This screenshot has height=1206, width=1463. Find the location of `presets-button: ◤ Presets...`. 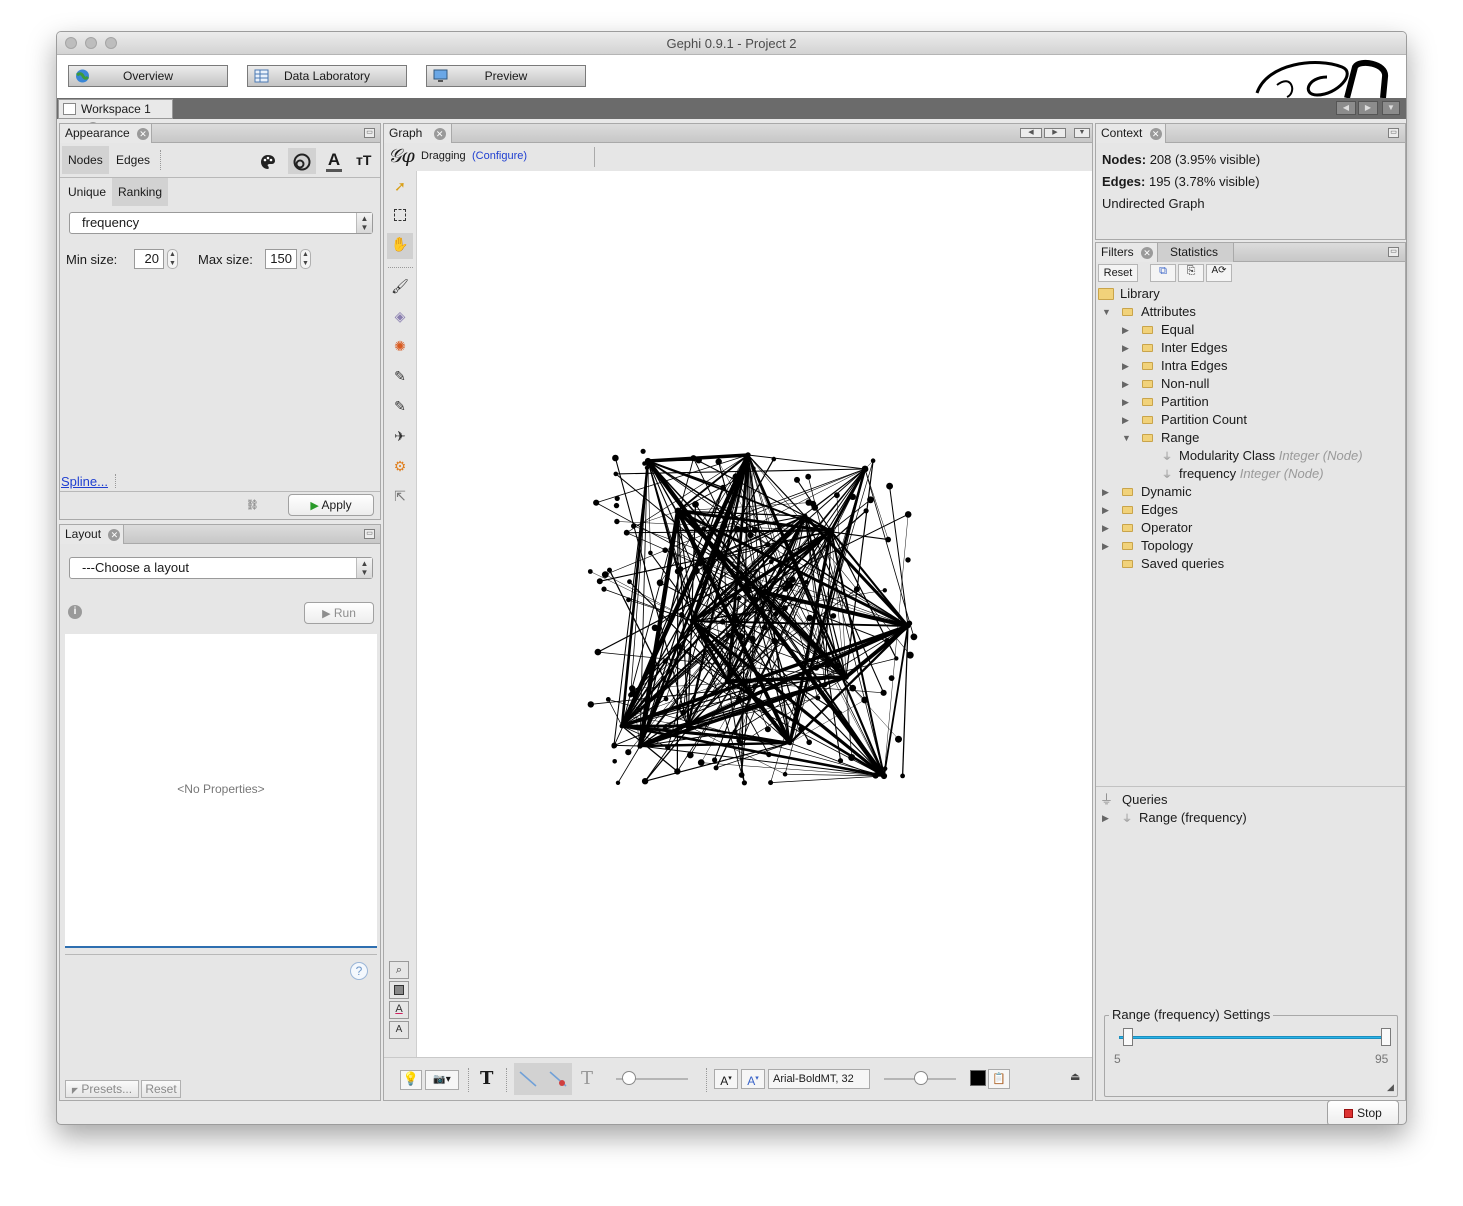

presets-button: ◤ Presets... is located at coordinates (102, 1089).